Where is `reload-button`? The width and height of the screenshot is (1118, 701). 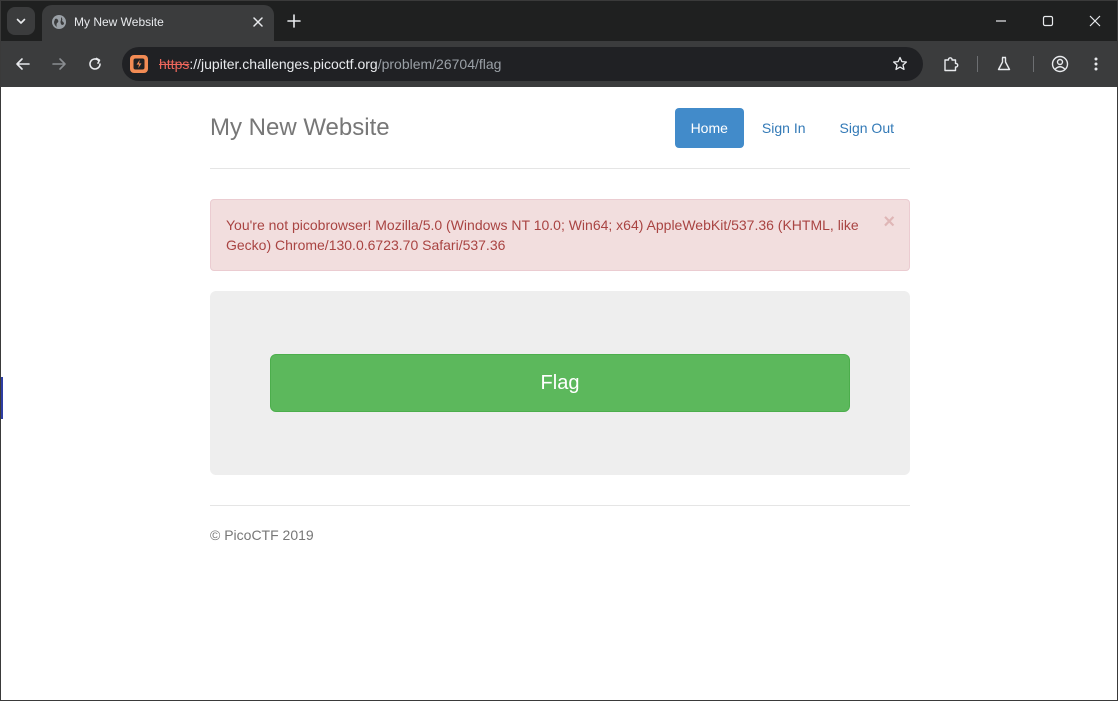
reload-button is located at coordinates (95, 64).